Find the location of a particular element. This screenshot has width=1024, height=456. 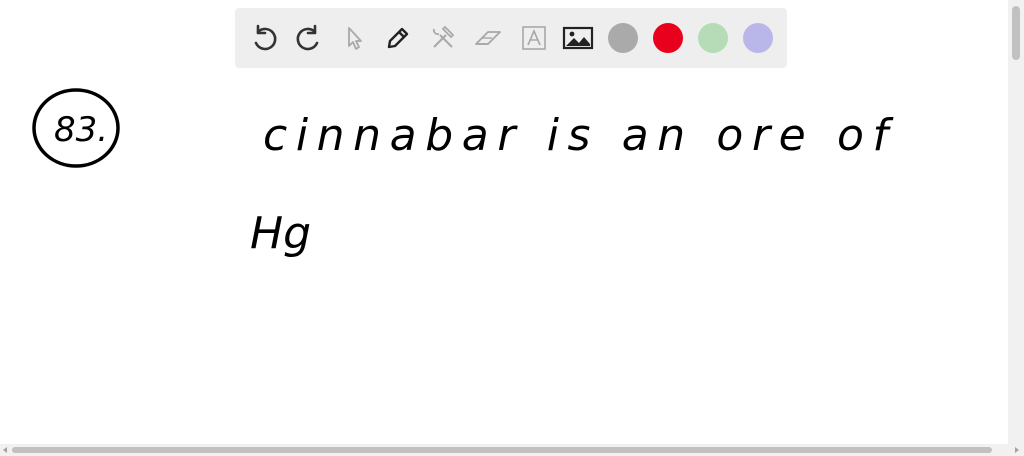

scroll-left-arrow-icon is located at coordinates (5, 450).